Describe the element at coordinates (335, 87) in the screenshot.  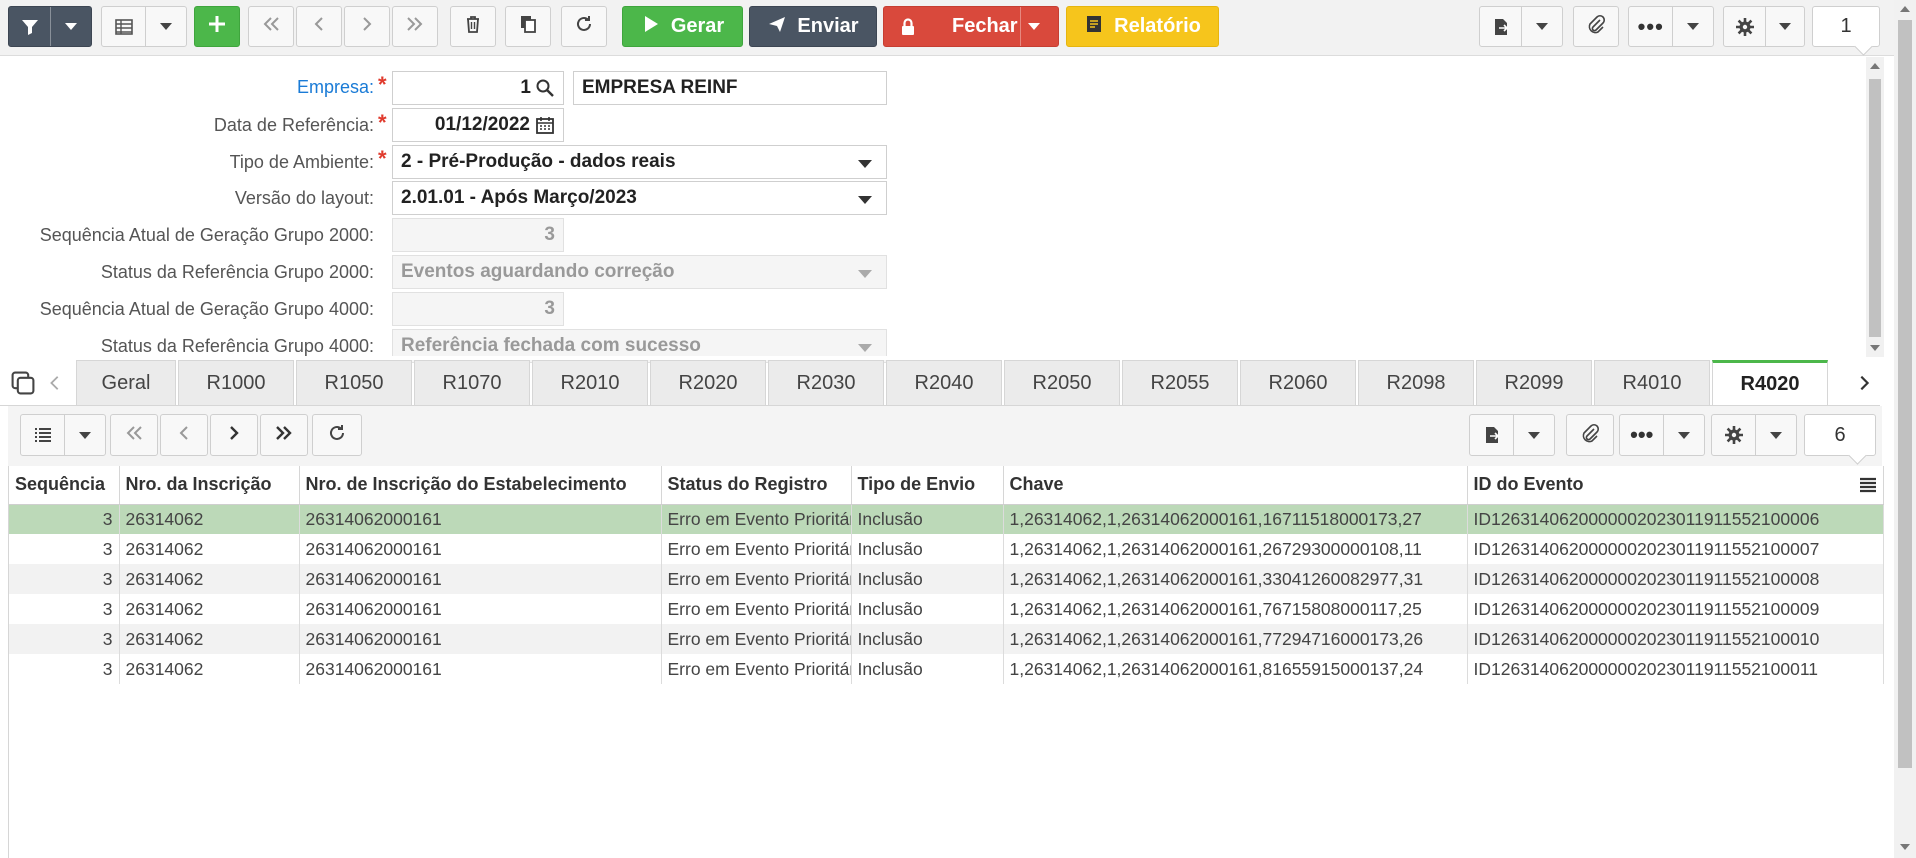
I see `empresa-label: Empresa:` at that location.